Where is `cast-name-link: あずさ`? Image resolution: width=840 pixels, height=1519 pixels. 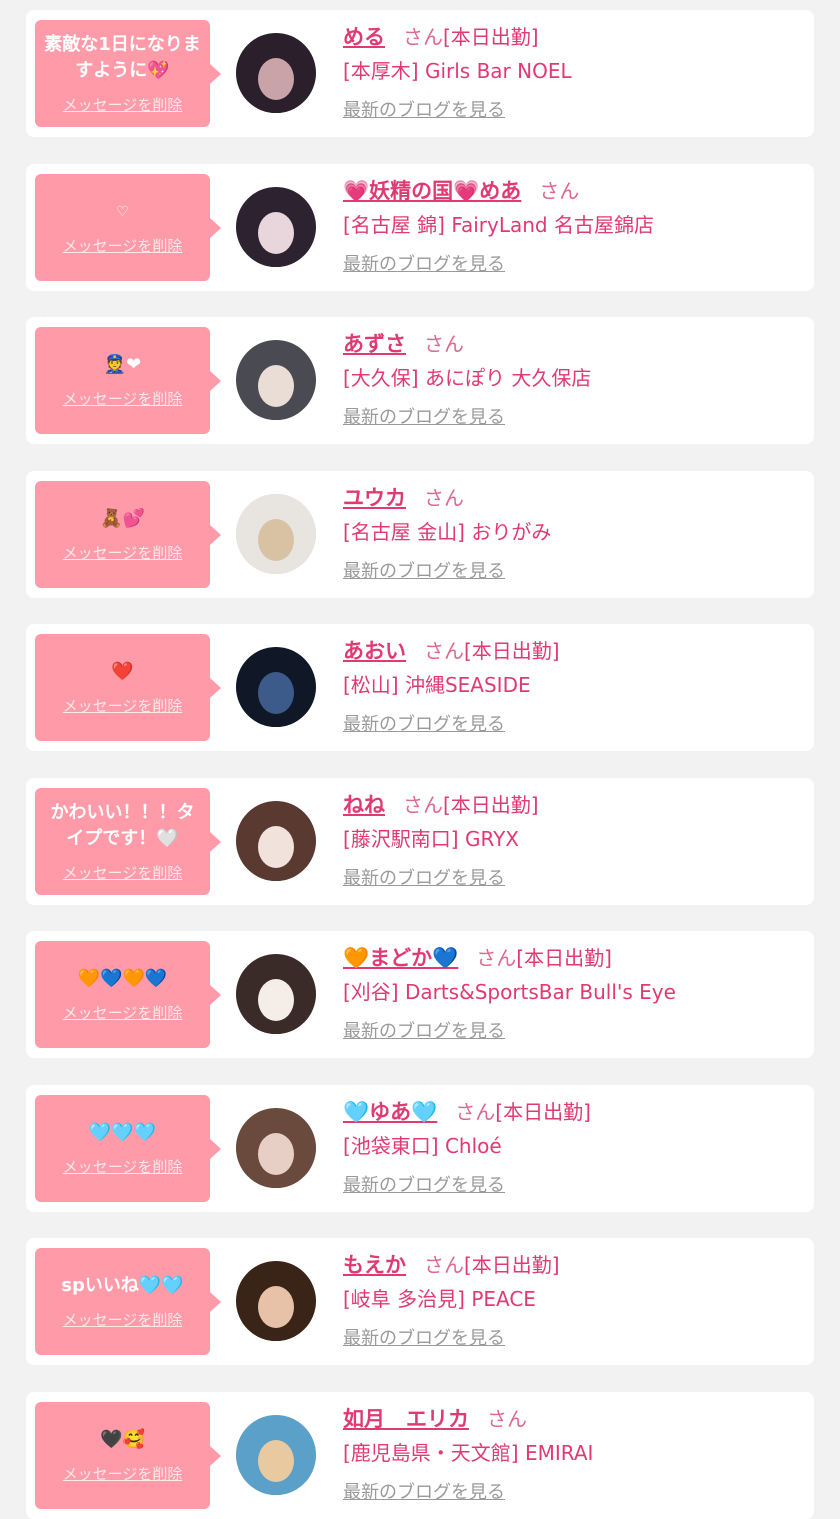
cast-name-link: あずさ is located at coordinates (374, 344).